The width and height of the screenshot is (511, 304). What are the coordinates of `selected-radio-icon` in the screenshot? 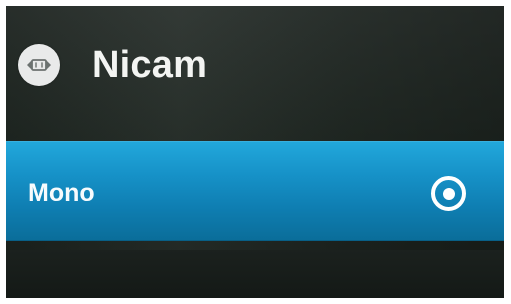 It's located at (448, 193).